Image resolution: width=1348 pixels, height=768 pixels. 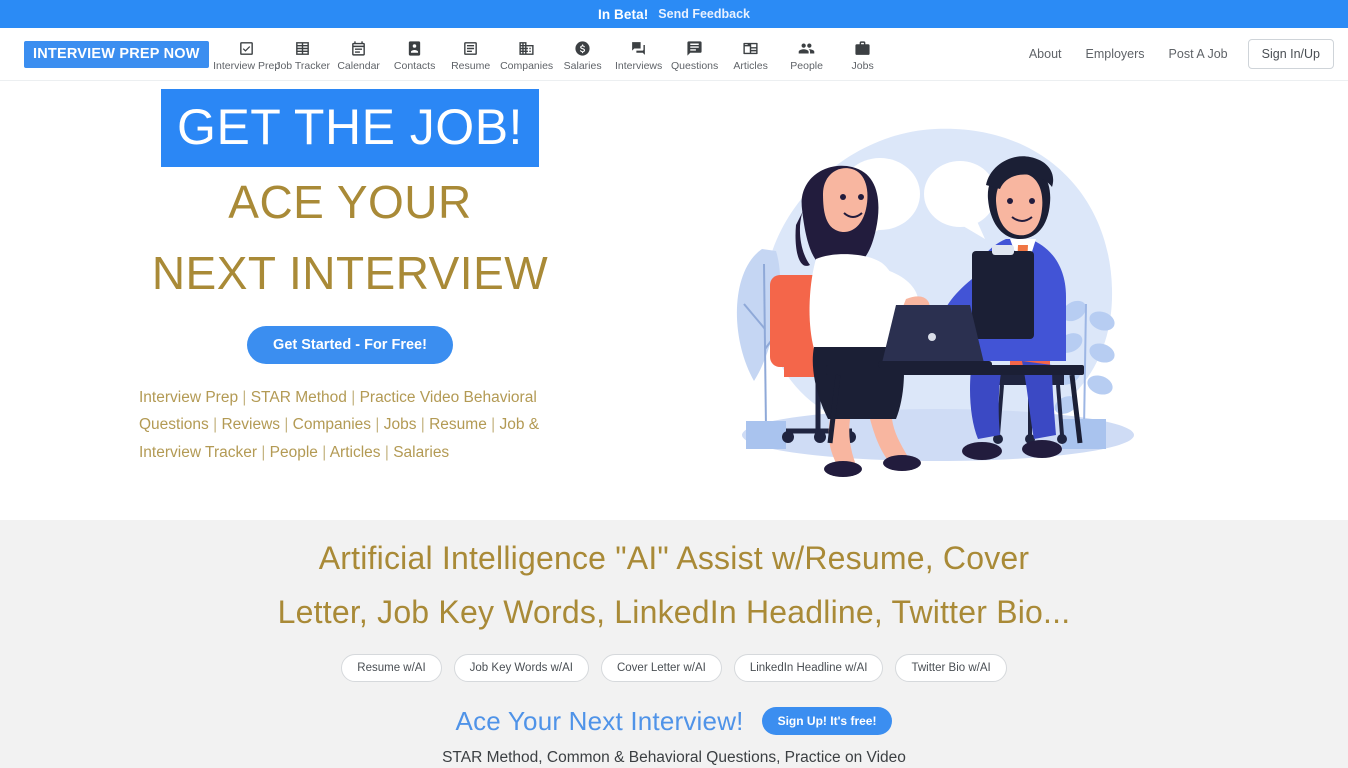 What do you see at coordinates (294, 452) in the screenshot?
I see `hero-link-people: People` at bounding box center [294, 452].